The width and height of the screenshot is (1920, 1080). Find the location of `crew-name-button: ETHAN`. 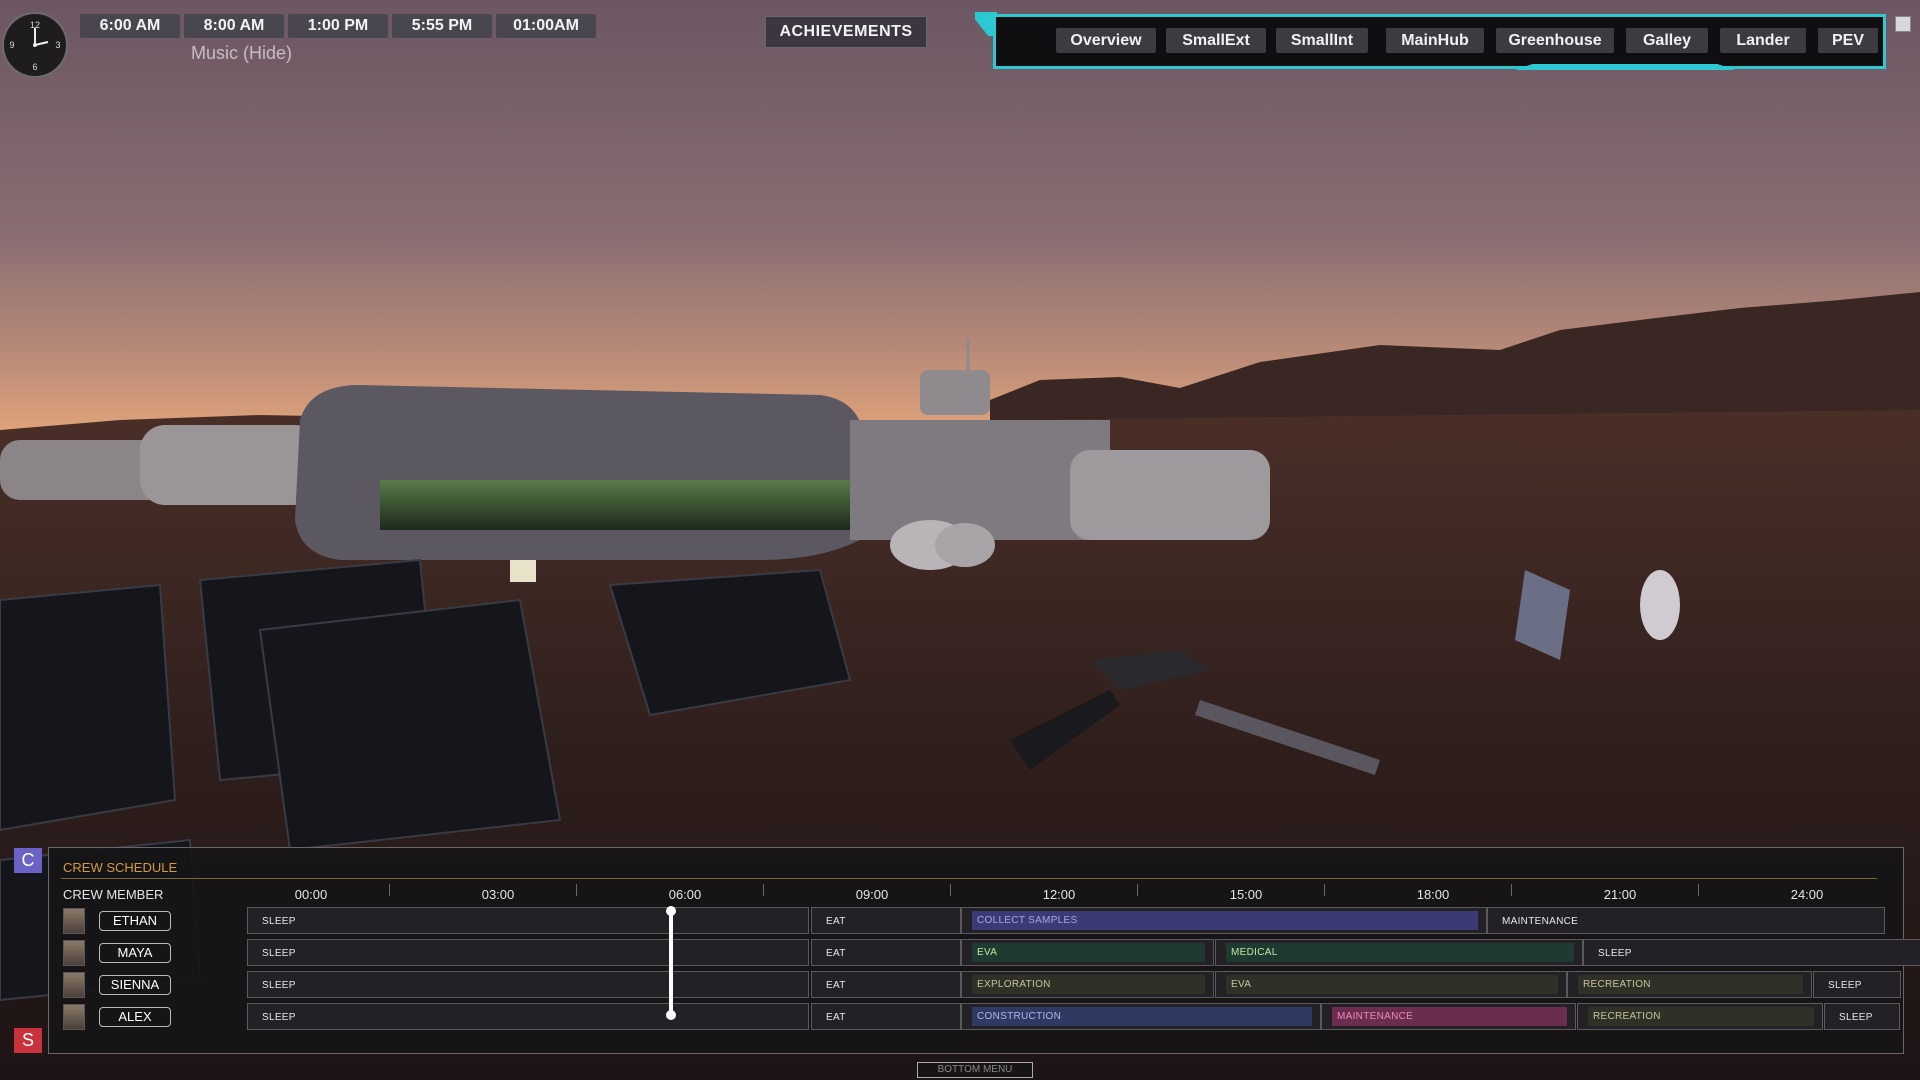

crew-name-button: ETHAN is located at coordinates (135, 921).